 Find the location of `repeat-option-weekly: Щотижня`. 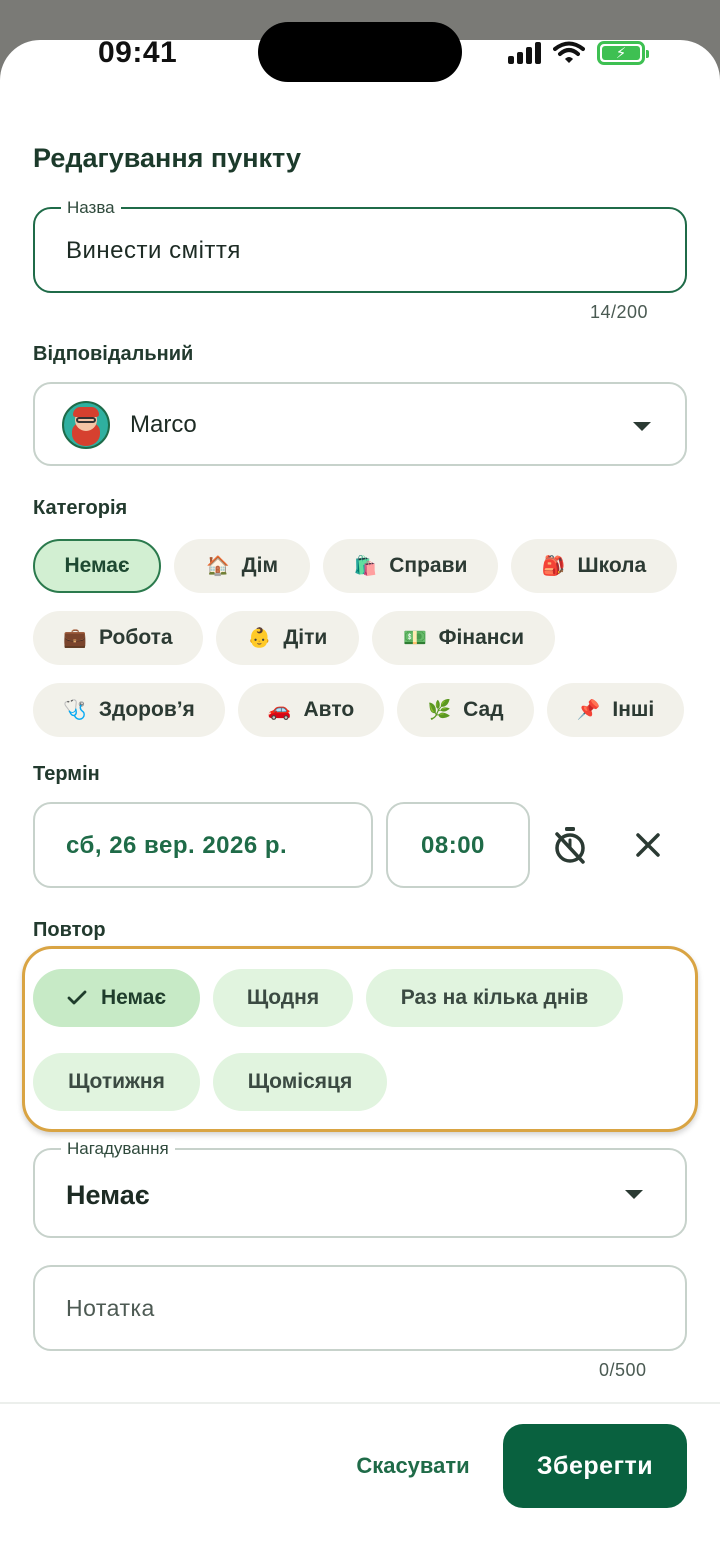

repeat-option-weekly: Щотижня is located at coordinates (116, 1082).